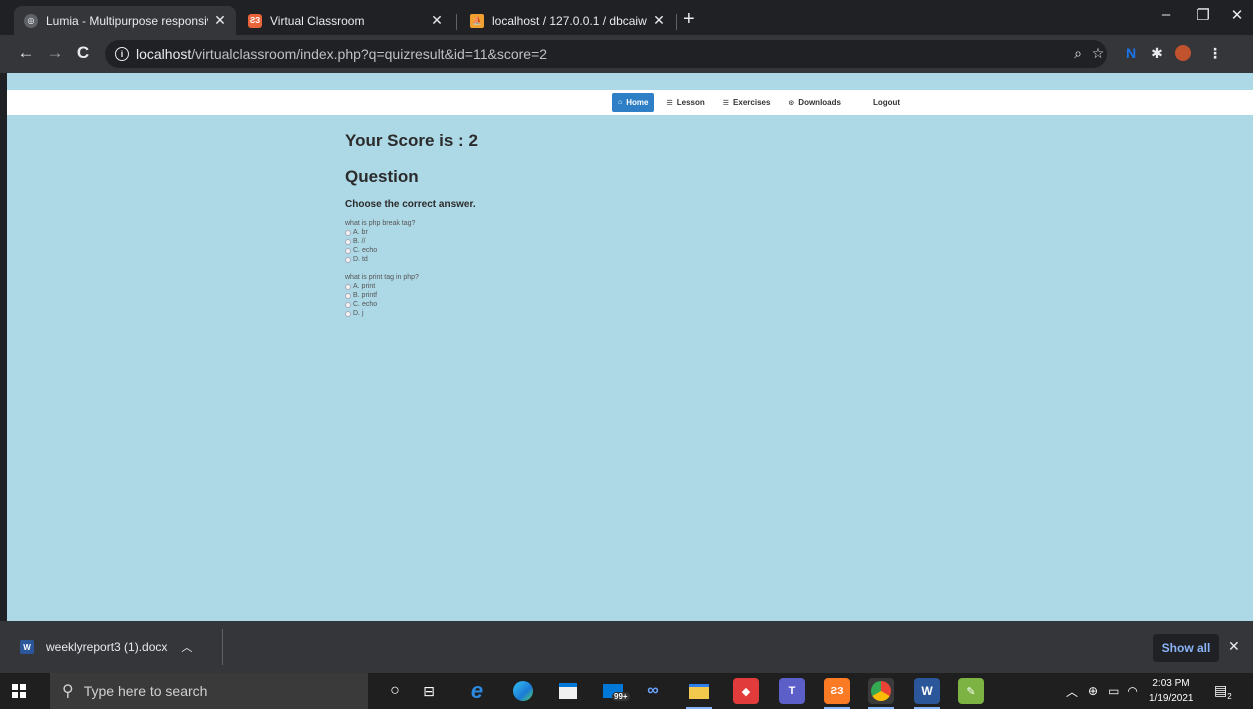 The image size is (1253, 709). I want to click on download-item: W weeklyreport3 (1).docx ︿, so click(106, 647).